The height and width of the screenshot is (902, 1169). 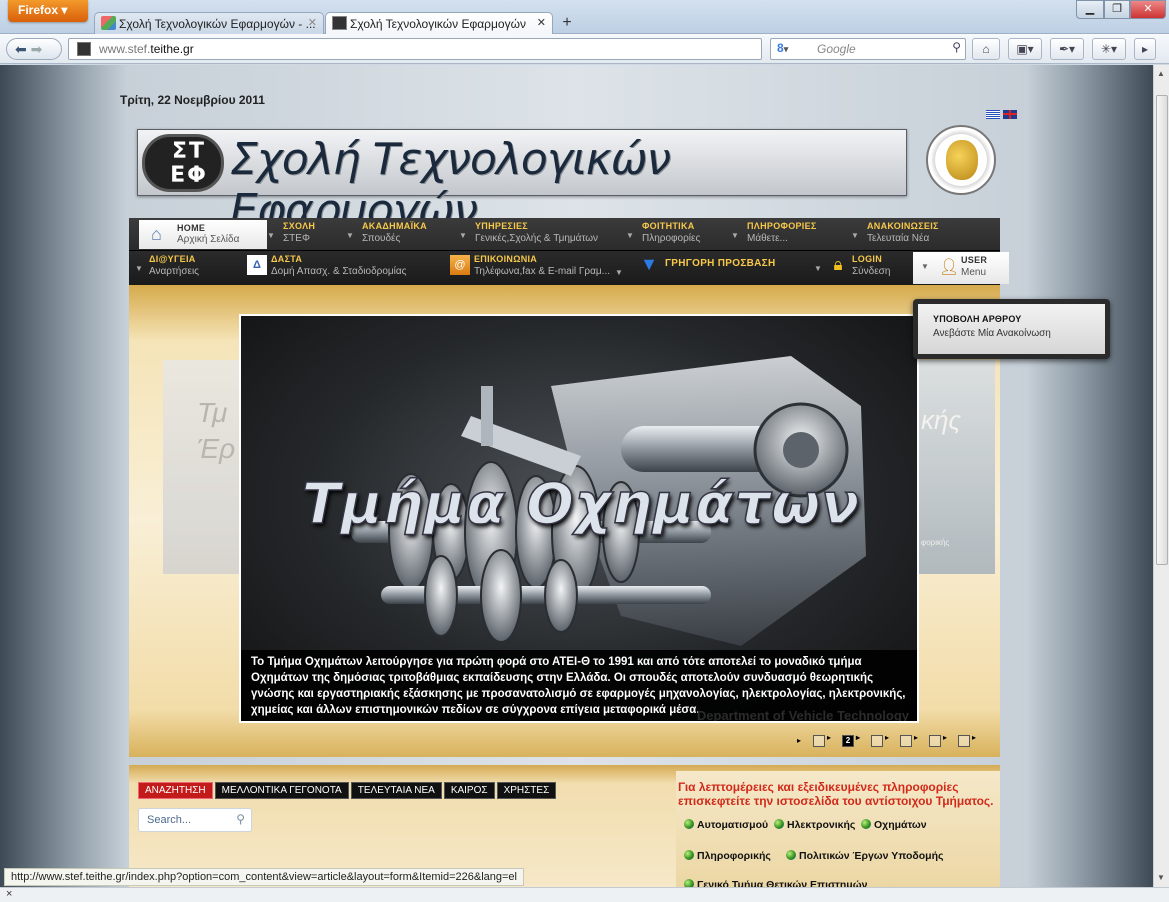 I want to click on dropdown-heading: ΥΠΟΒΟΛΗ ΑΡΘΡΟΥ, so click(x=1019, y=319).